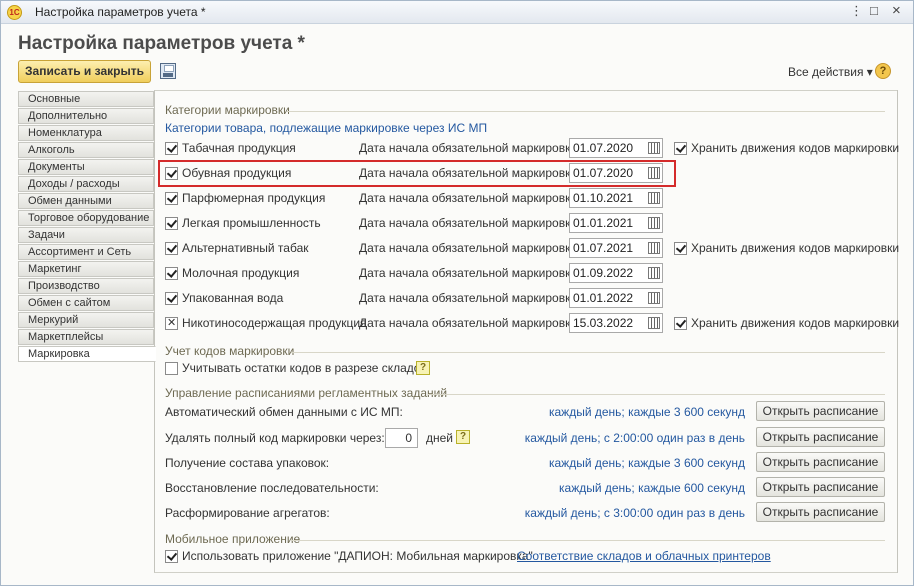 The width and height of the screenshot is (914, 586). What do you see at coordinates (86, 99) in the screenshot?
I see `sidebar-item: Основные` at bounding box center [86, 99].